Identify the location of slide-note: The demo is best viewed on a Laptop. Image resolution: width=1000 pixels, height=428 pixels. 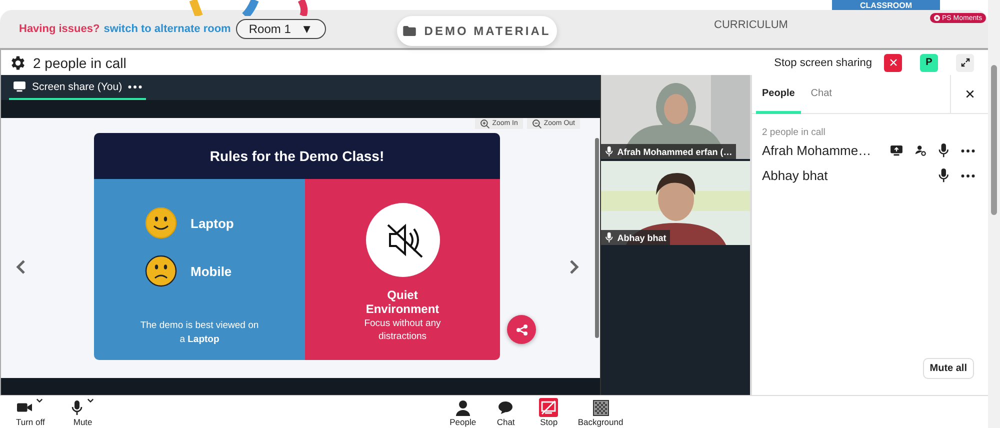
(200, 333).